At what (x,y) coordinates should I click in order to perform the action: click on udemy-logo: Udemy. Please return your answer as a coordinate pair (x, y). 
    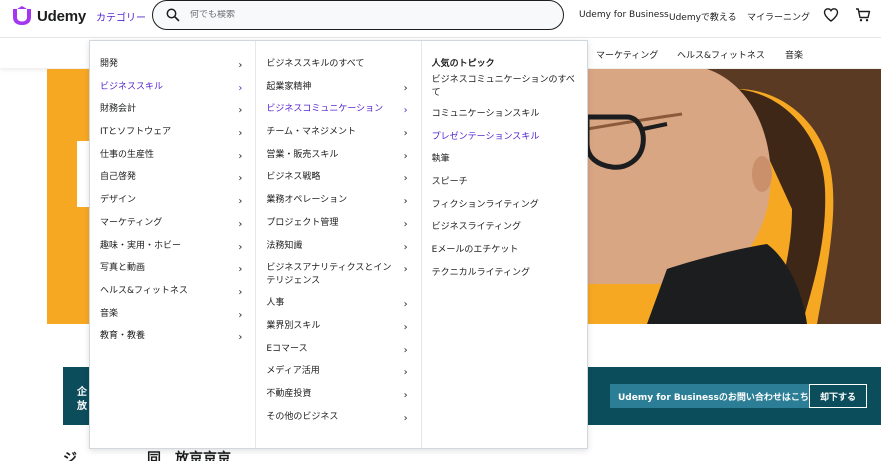
    Looking at the image, I should click on (48, 16).